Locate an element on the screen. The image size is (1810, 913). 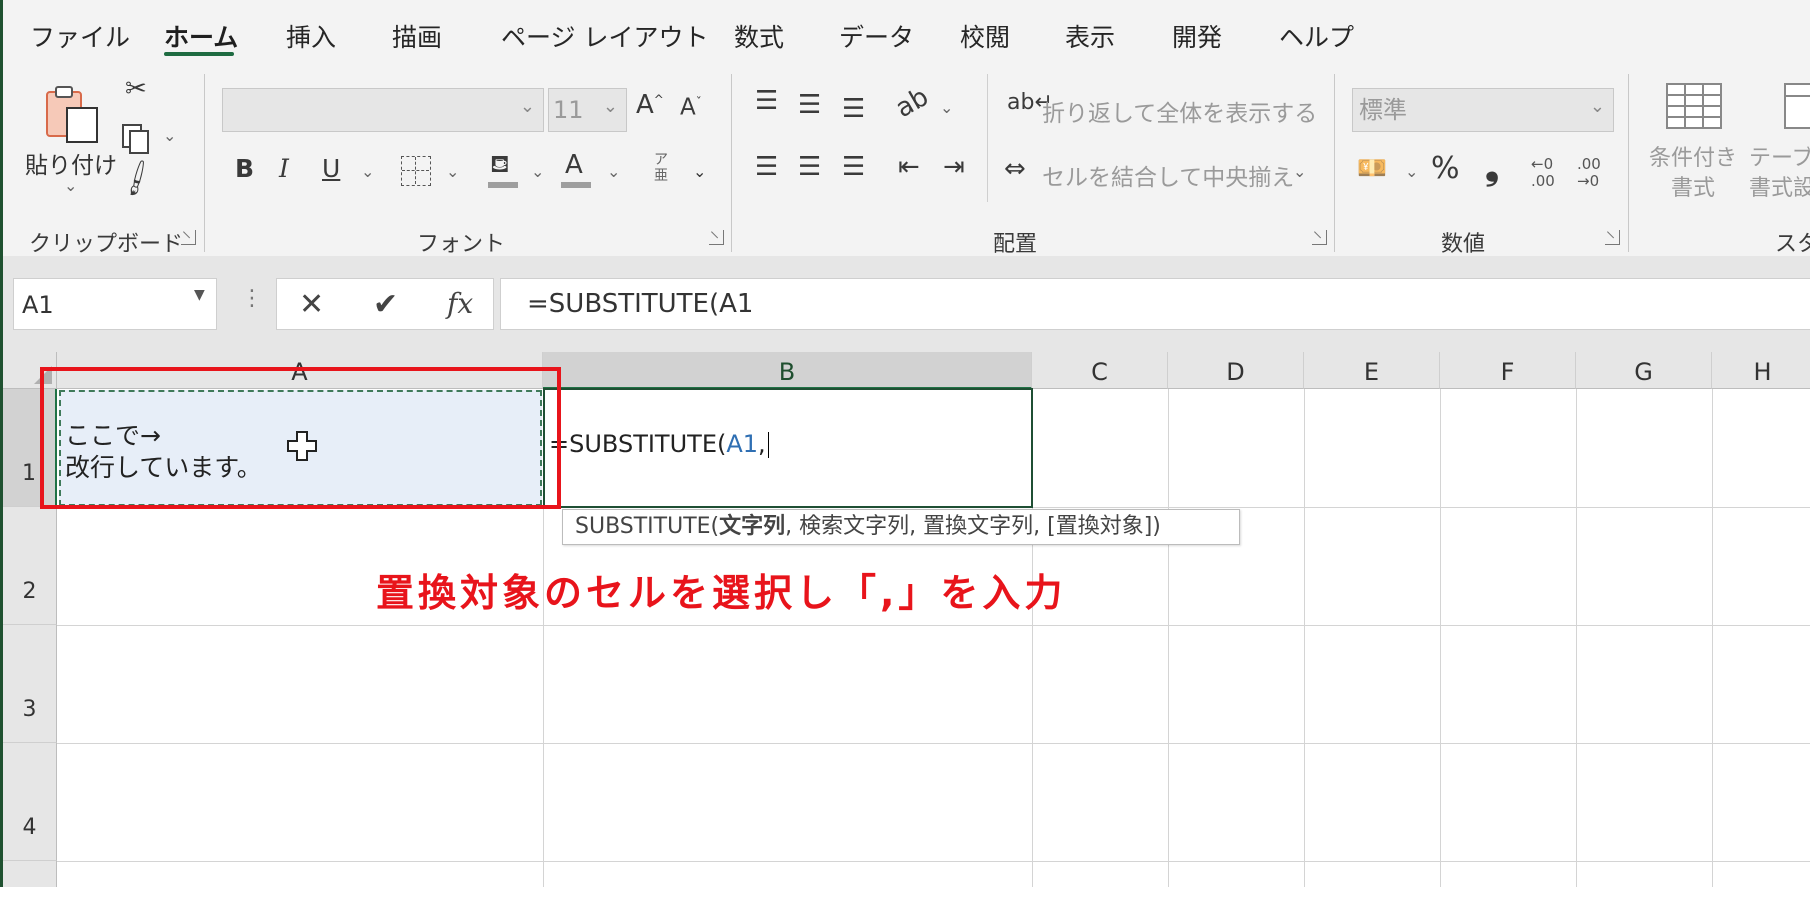
font-color-dropdown-arrow: ⌄ is located at coordinates (613, 171).